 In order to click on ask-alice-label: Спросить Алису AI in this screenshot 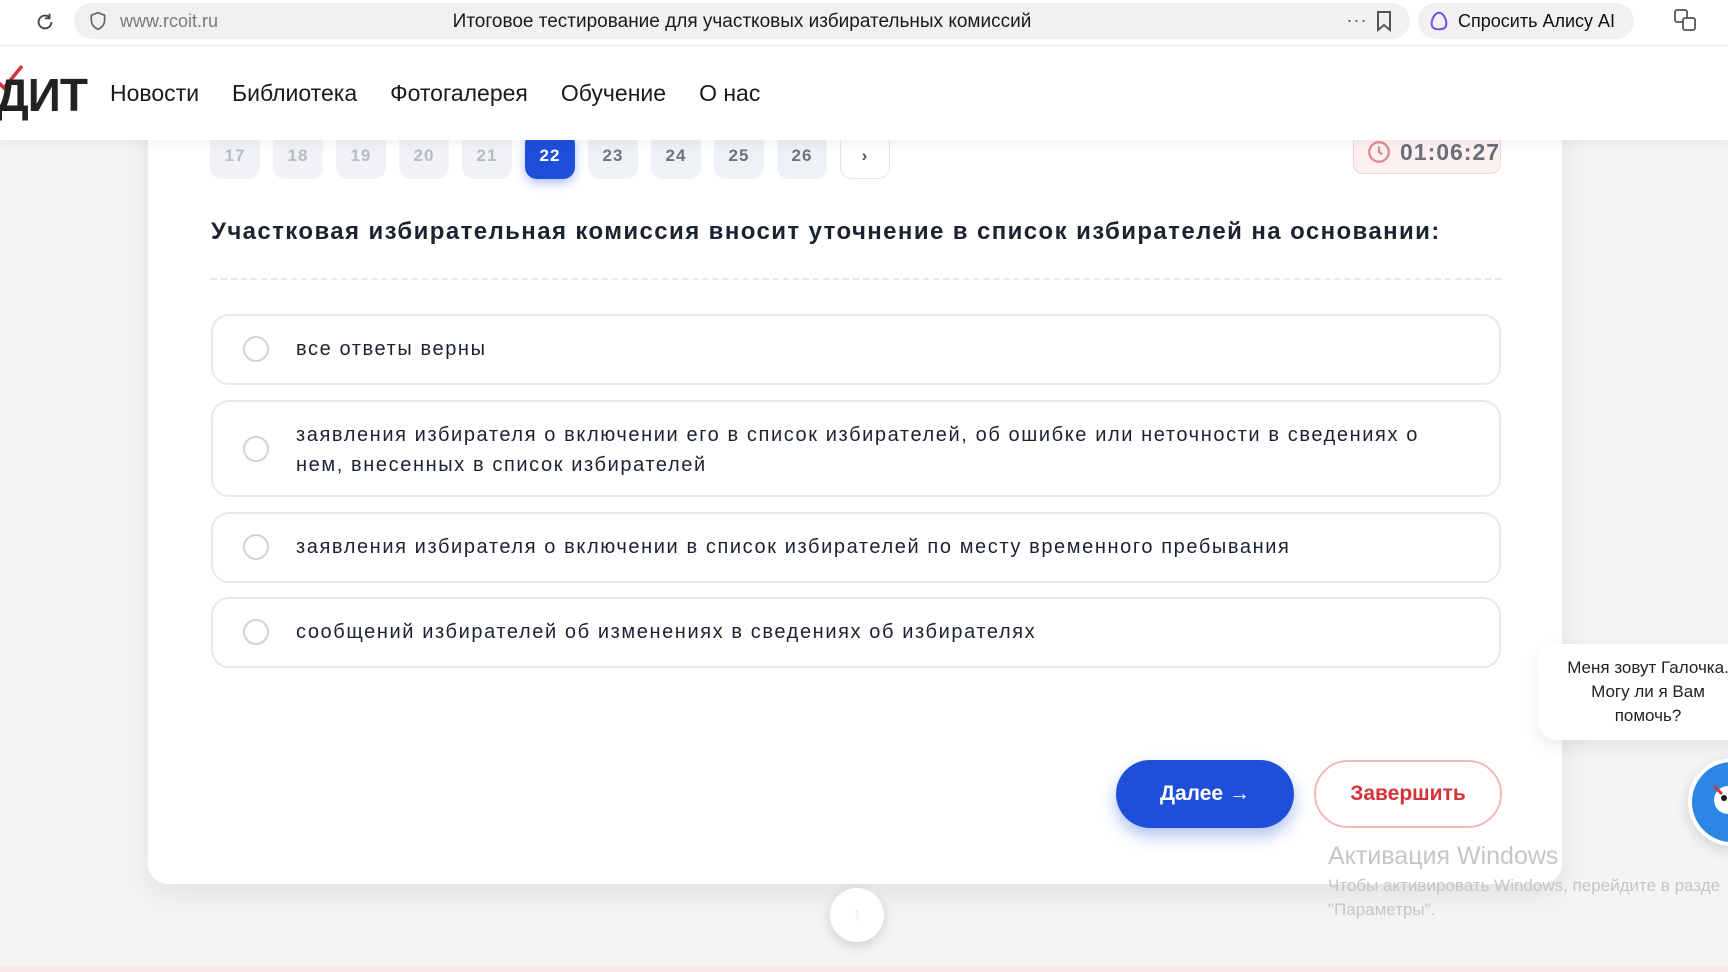, I will do `click(1537, 21)`.